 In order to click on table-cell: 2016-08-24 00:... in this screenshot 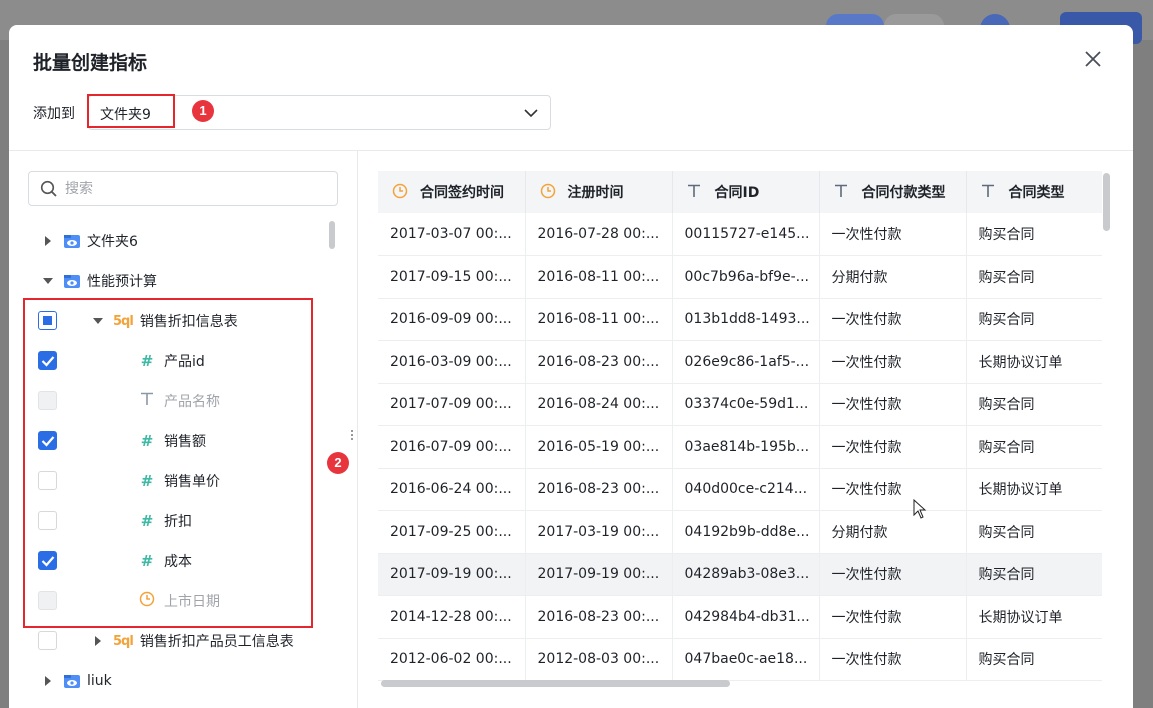, I will do `click(599, 404)`.